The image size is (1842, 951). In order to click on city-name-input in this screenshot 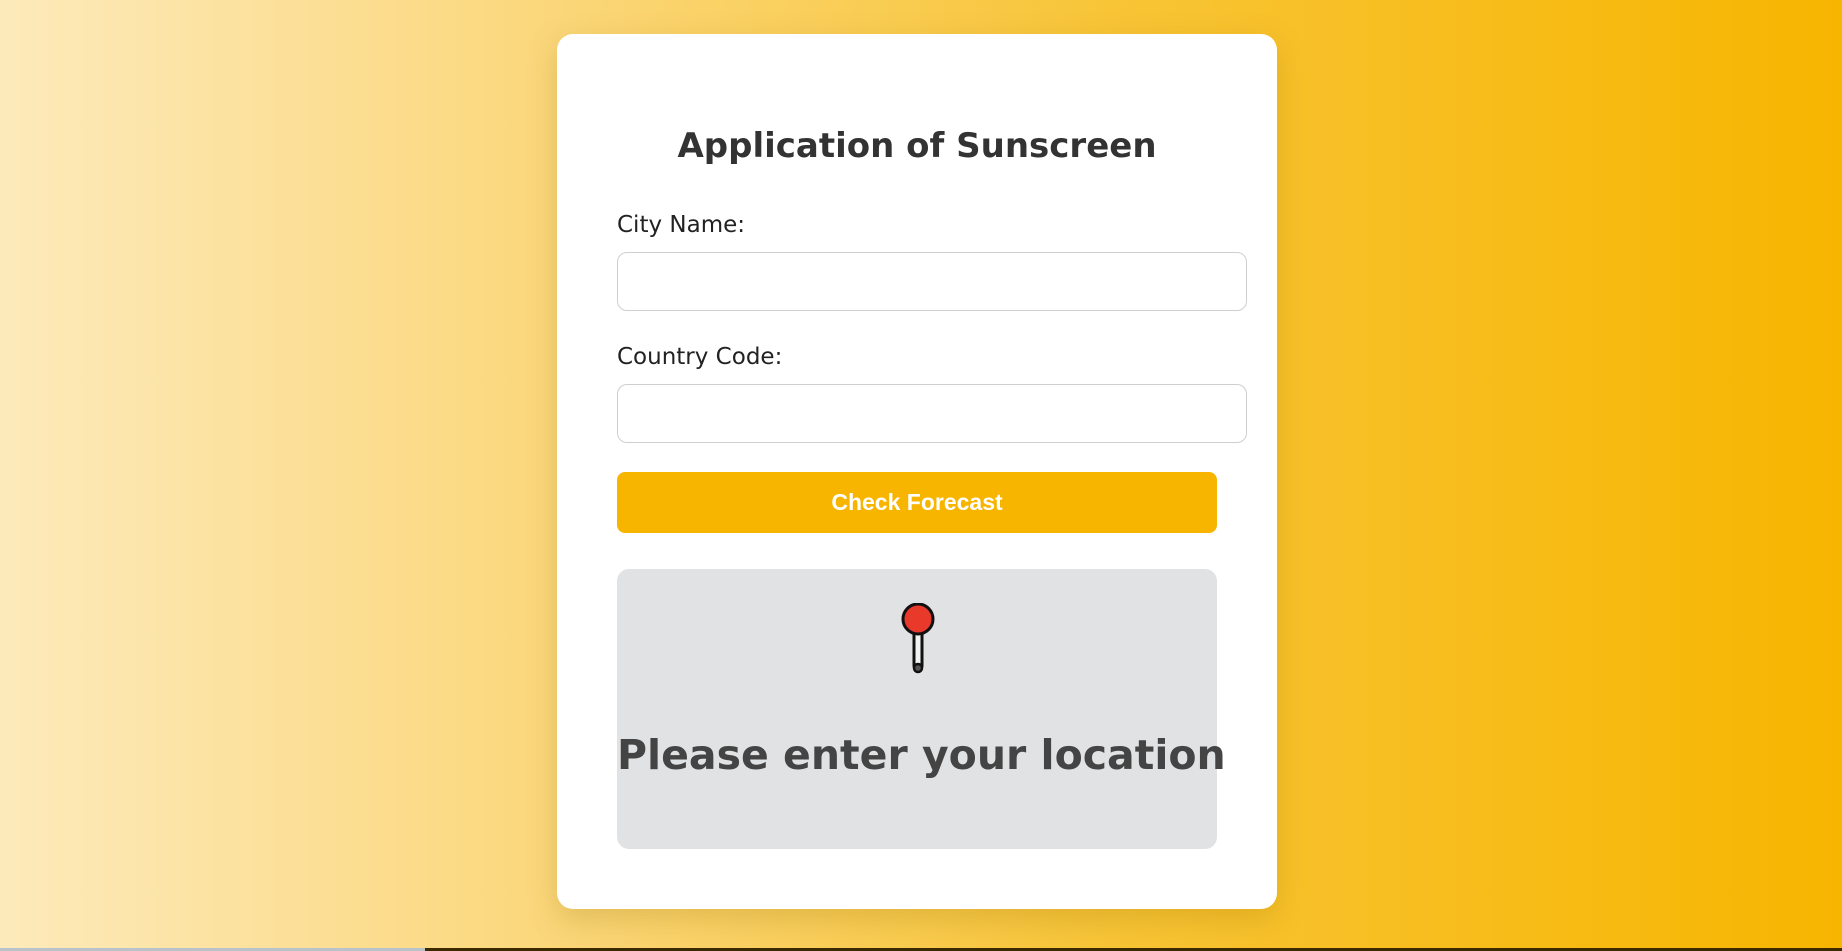, I will do `click(932, 281)`.